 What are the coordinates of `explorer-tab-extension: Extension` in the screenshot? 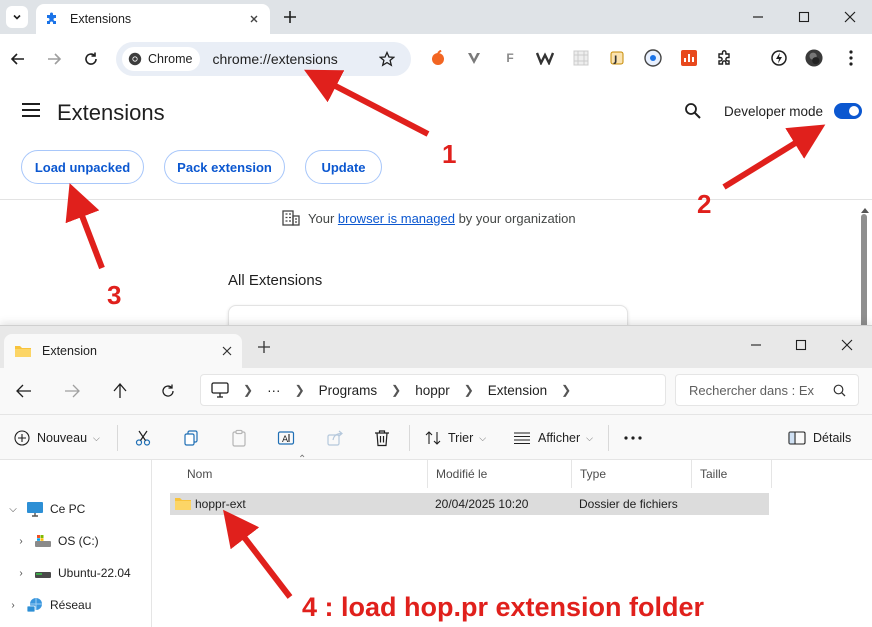 It's located at (123, 351).